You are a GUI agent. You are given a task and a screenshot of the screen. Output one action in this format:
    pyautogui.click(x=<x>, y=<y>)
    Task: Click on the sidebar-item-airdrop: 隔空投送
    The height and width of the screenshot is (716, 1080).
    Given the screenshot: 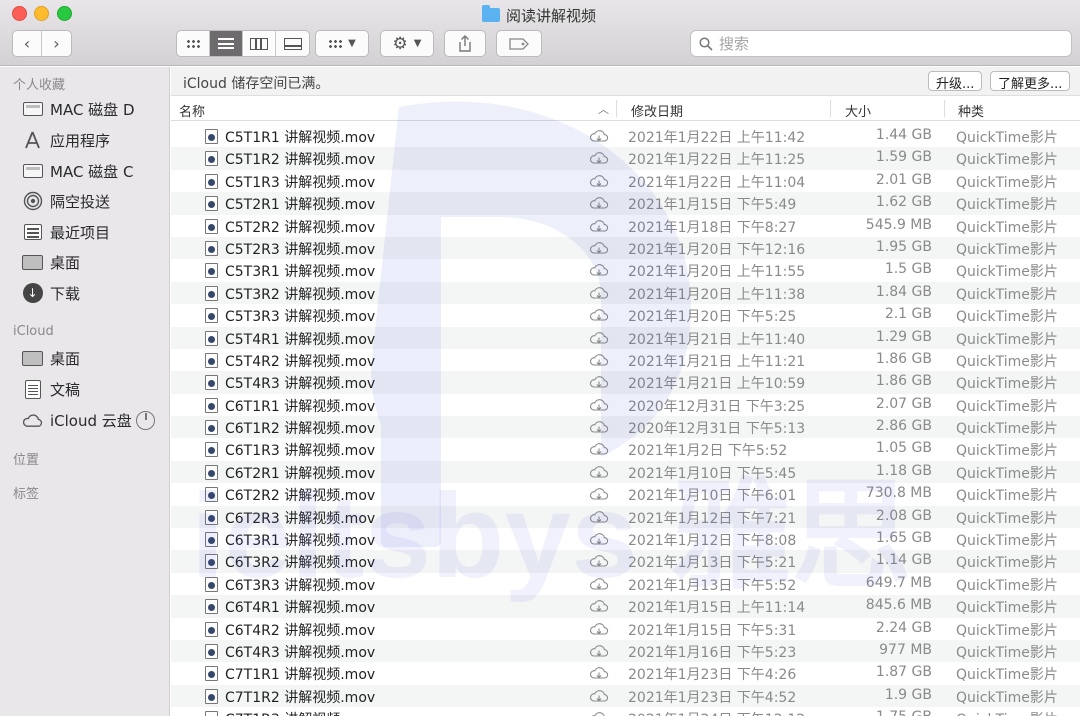 What is the action you would take?
    pyautogui.click(x=94, y=201)
    